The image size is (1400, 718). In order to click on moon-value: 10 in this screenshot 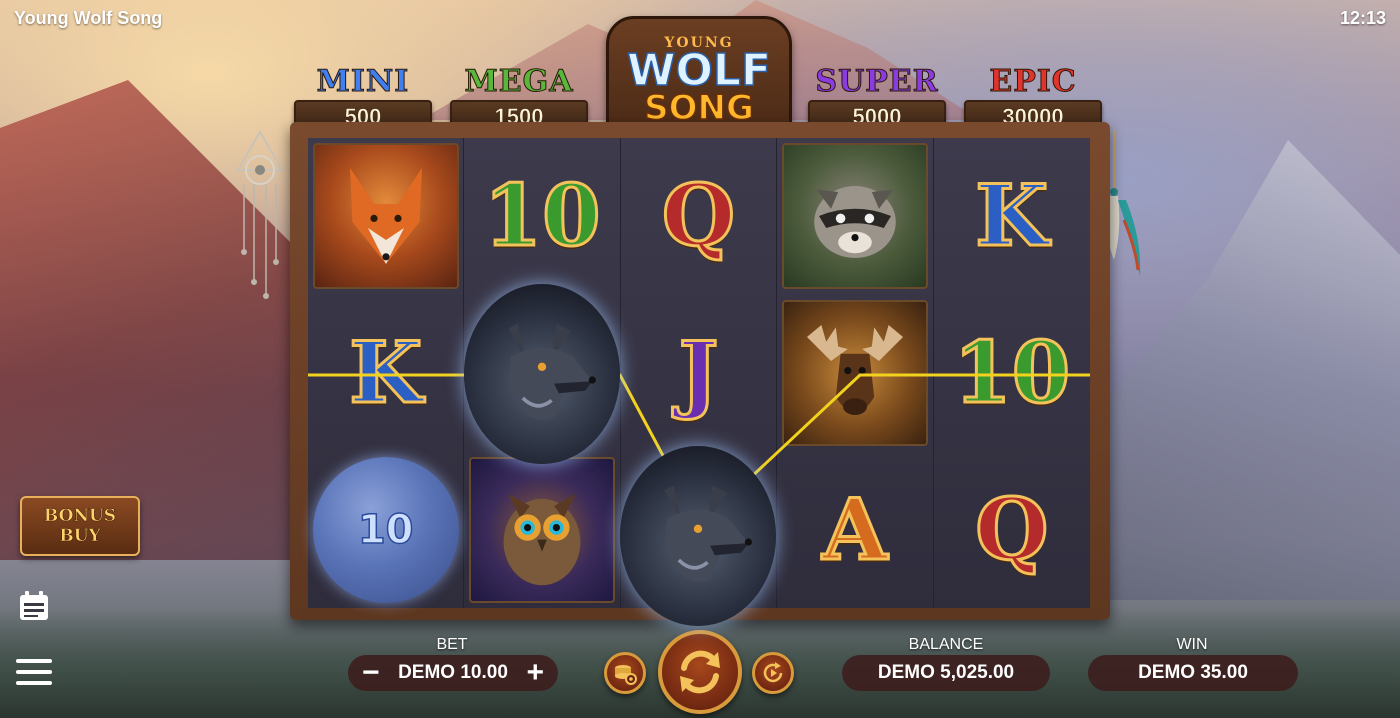, I will do `click(385, 530)`.